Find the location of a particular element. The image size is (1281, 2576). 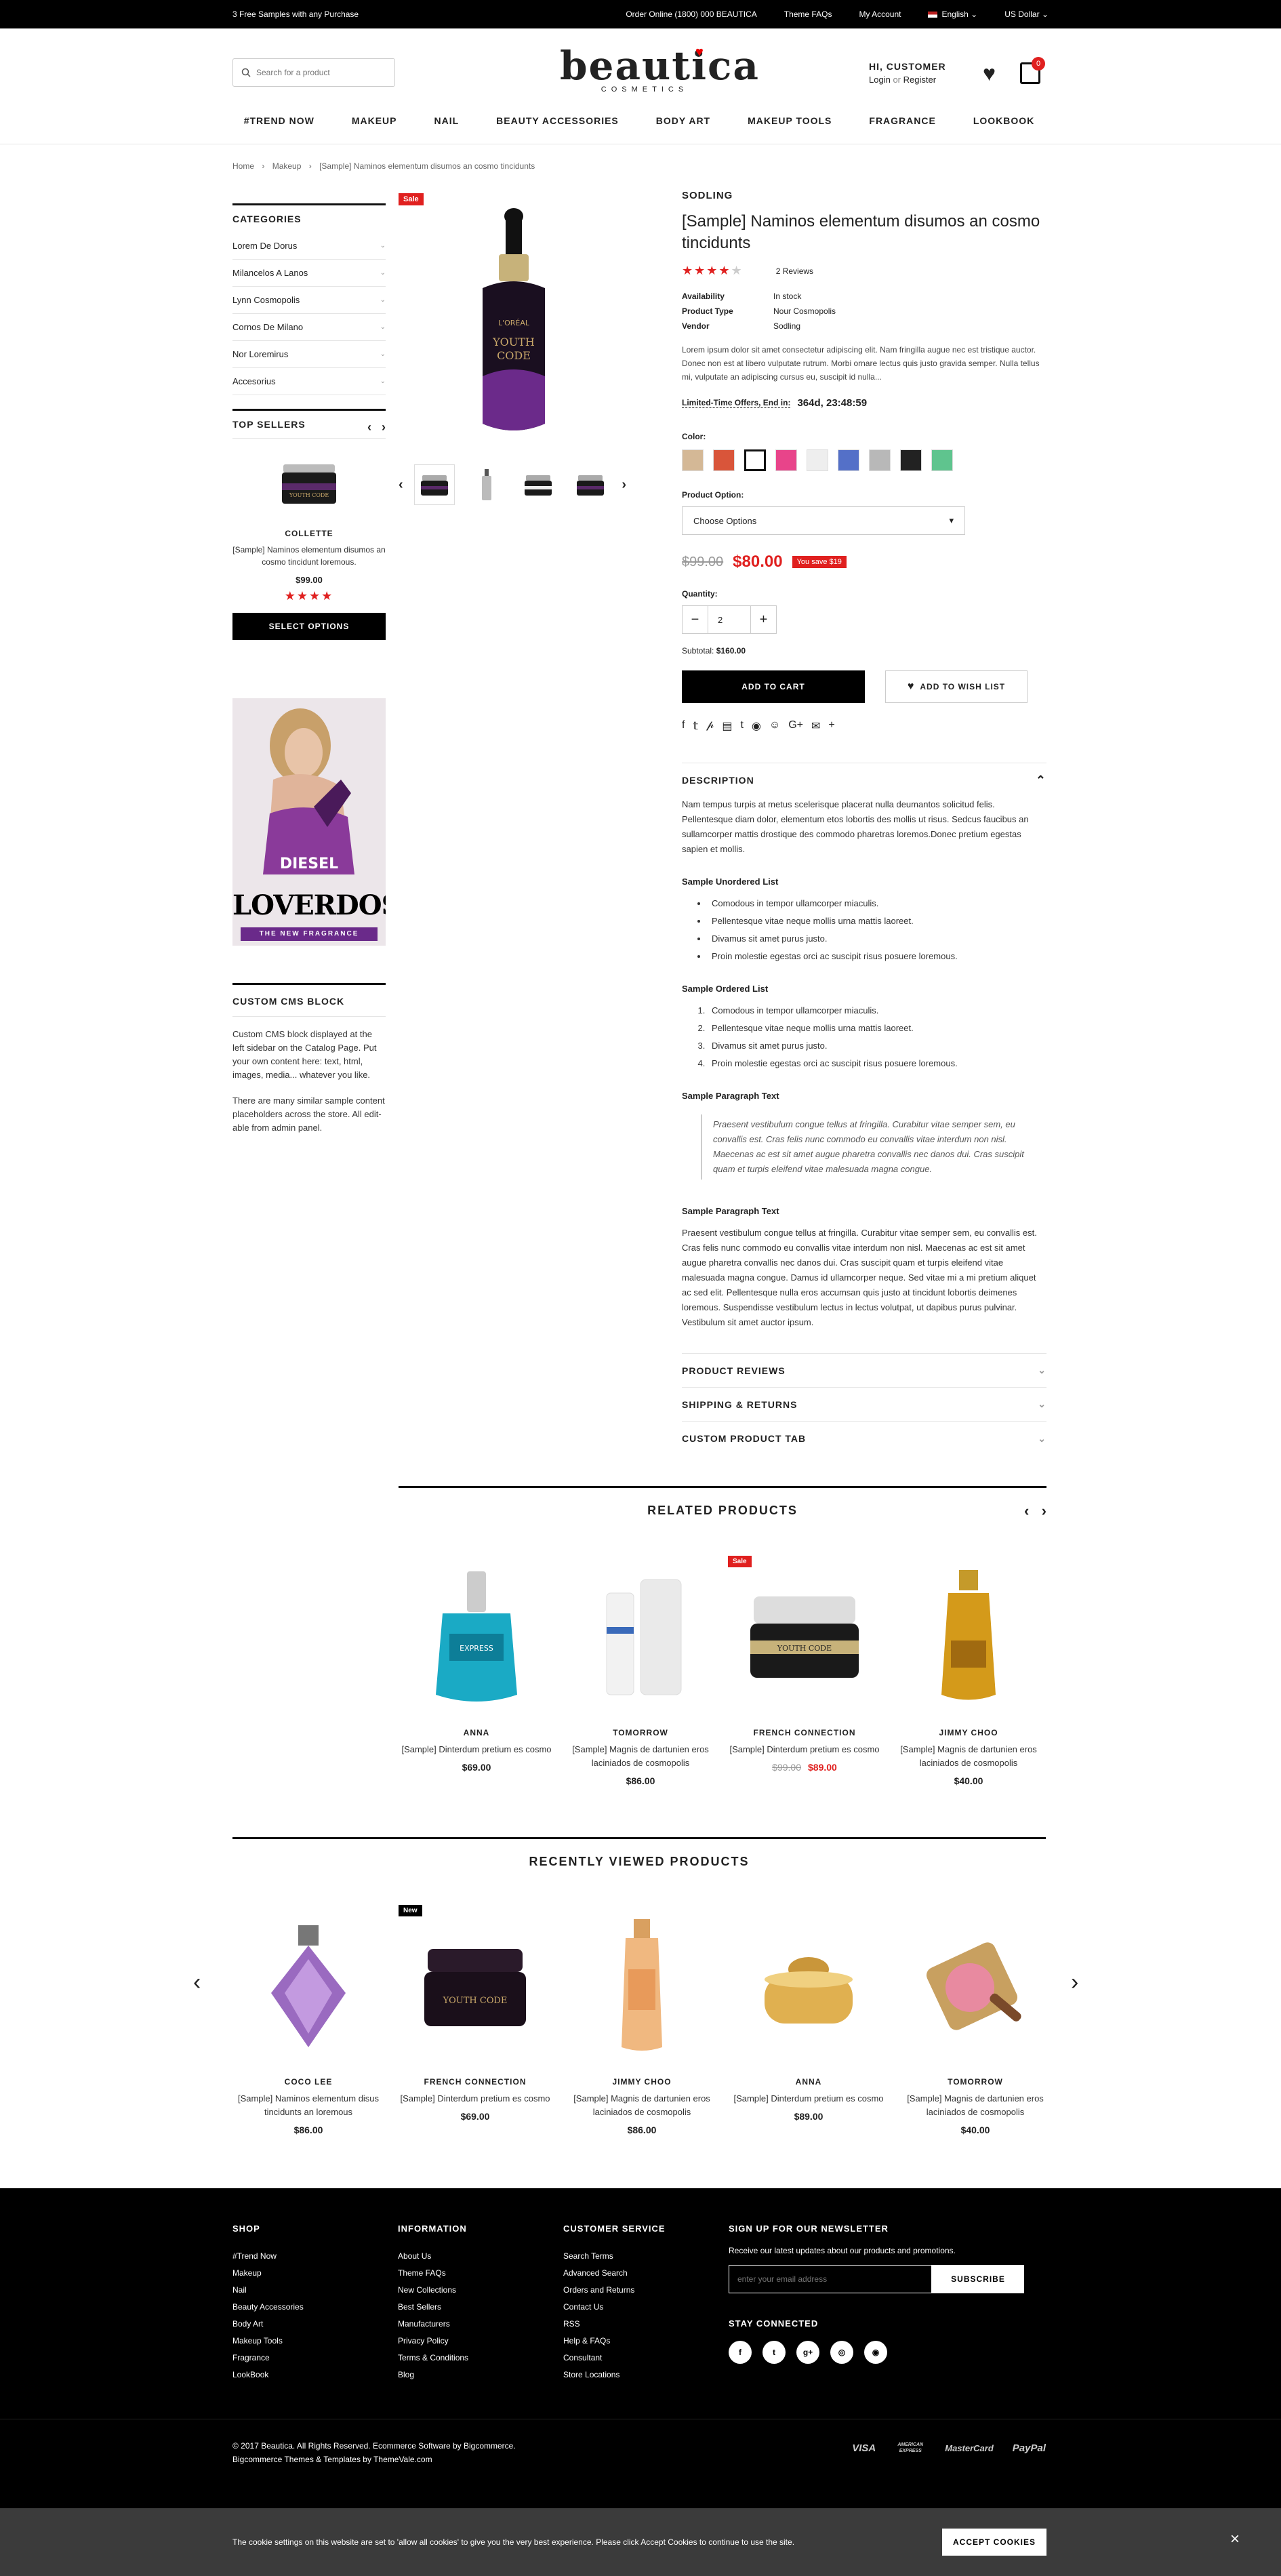

footer-link: Orders and Returns is located at coordinates (615, 2290).